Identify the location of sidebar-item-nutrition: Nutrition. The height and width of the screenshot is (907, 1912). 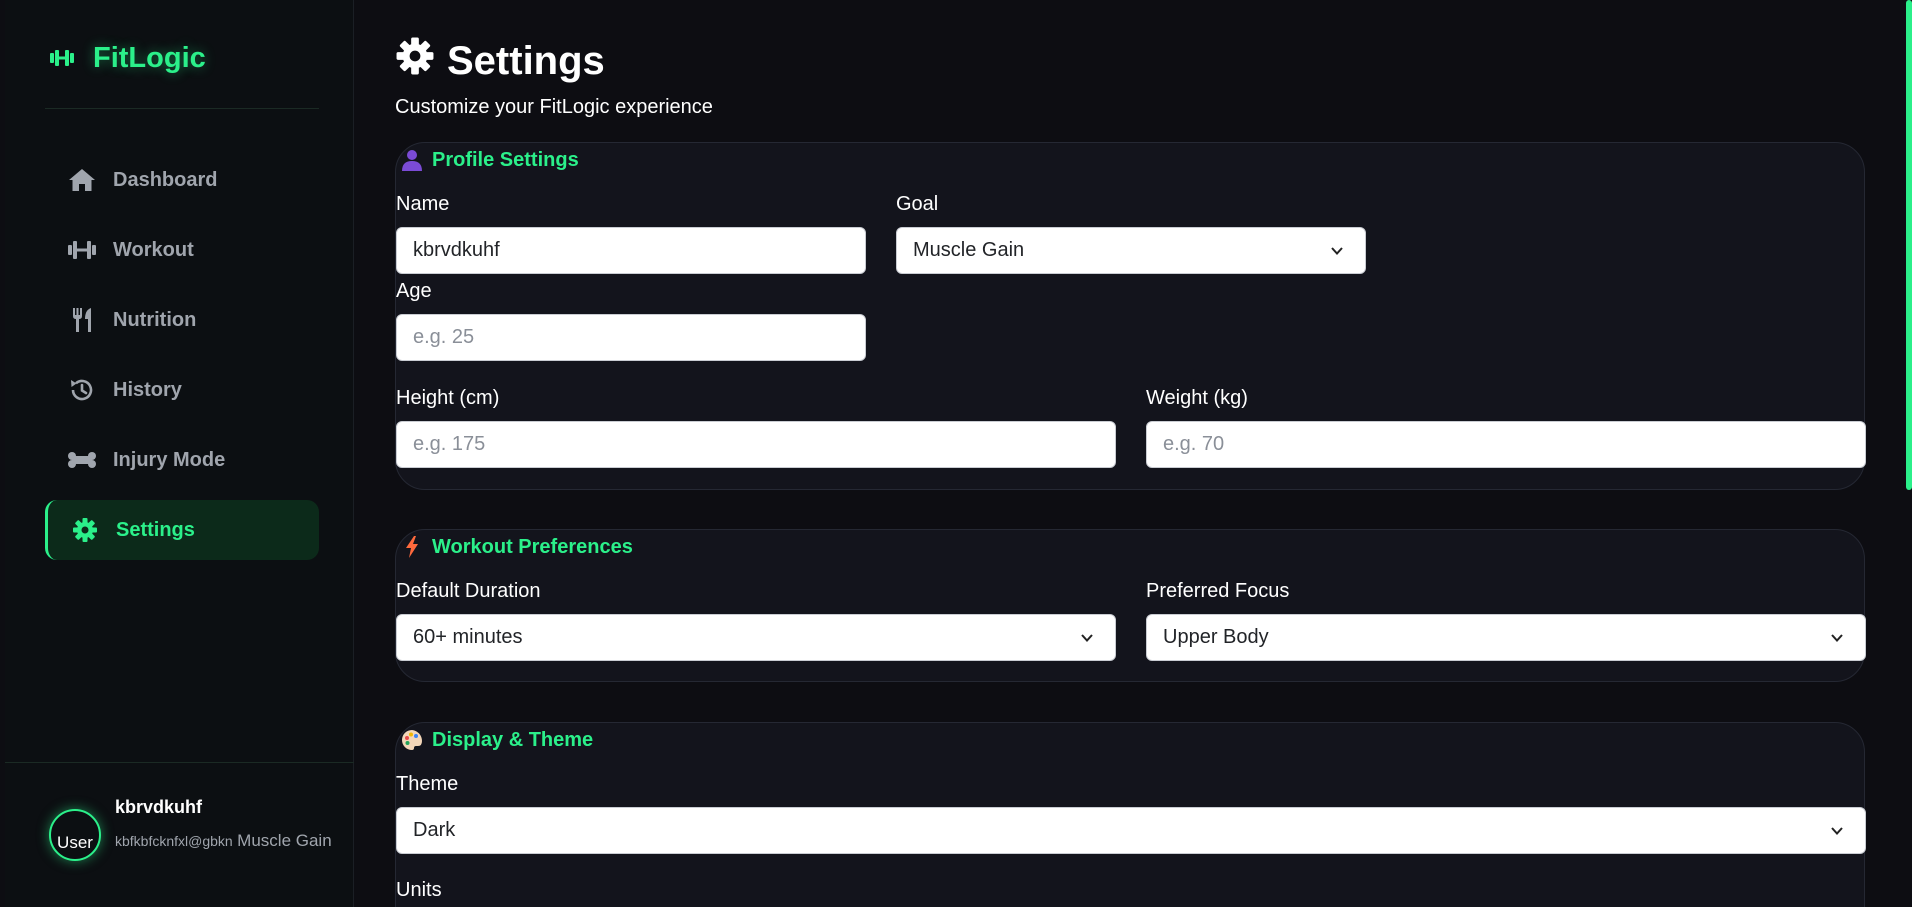
(182, 320).